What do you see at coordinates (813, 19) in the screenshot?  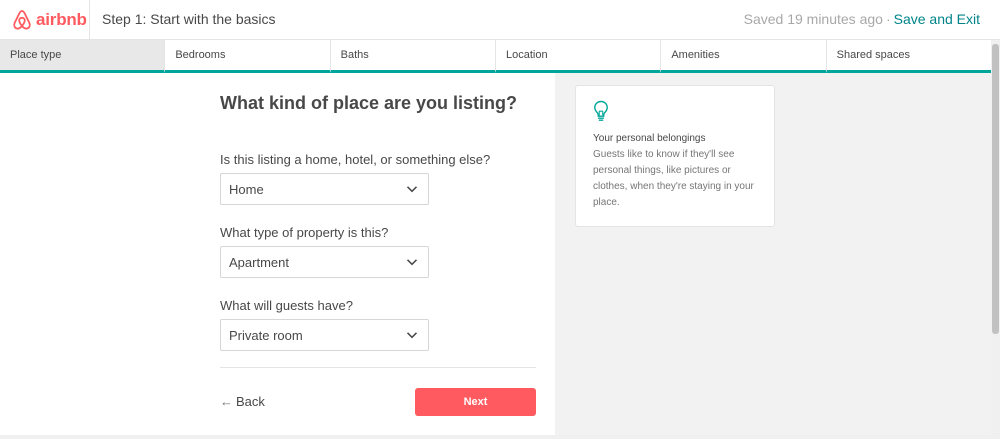 I see `saved-timestamp: Saved 19 minutes ago` at bounding box center [813, 19].